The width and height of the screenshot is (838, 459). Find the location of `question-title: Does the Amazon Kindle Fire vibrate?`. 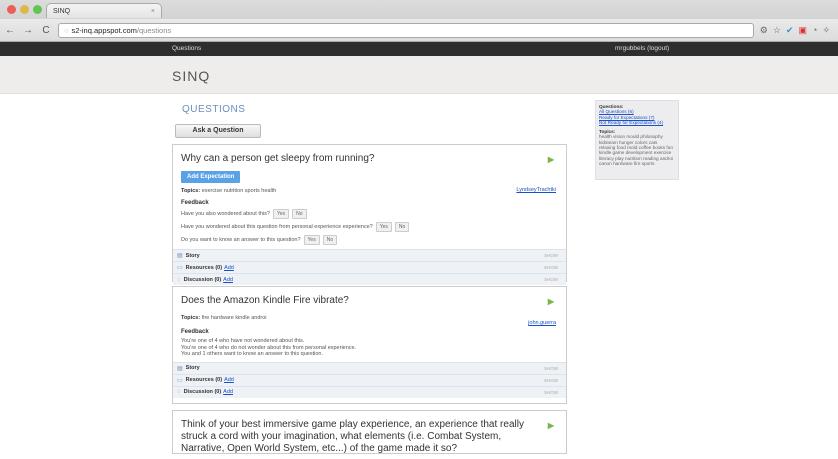

question-title: Does the Amazon Kindle Fire vibrate? is located at coordinates (369, 301).